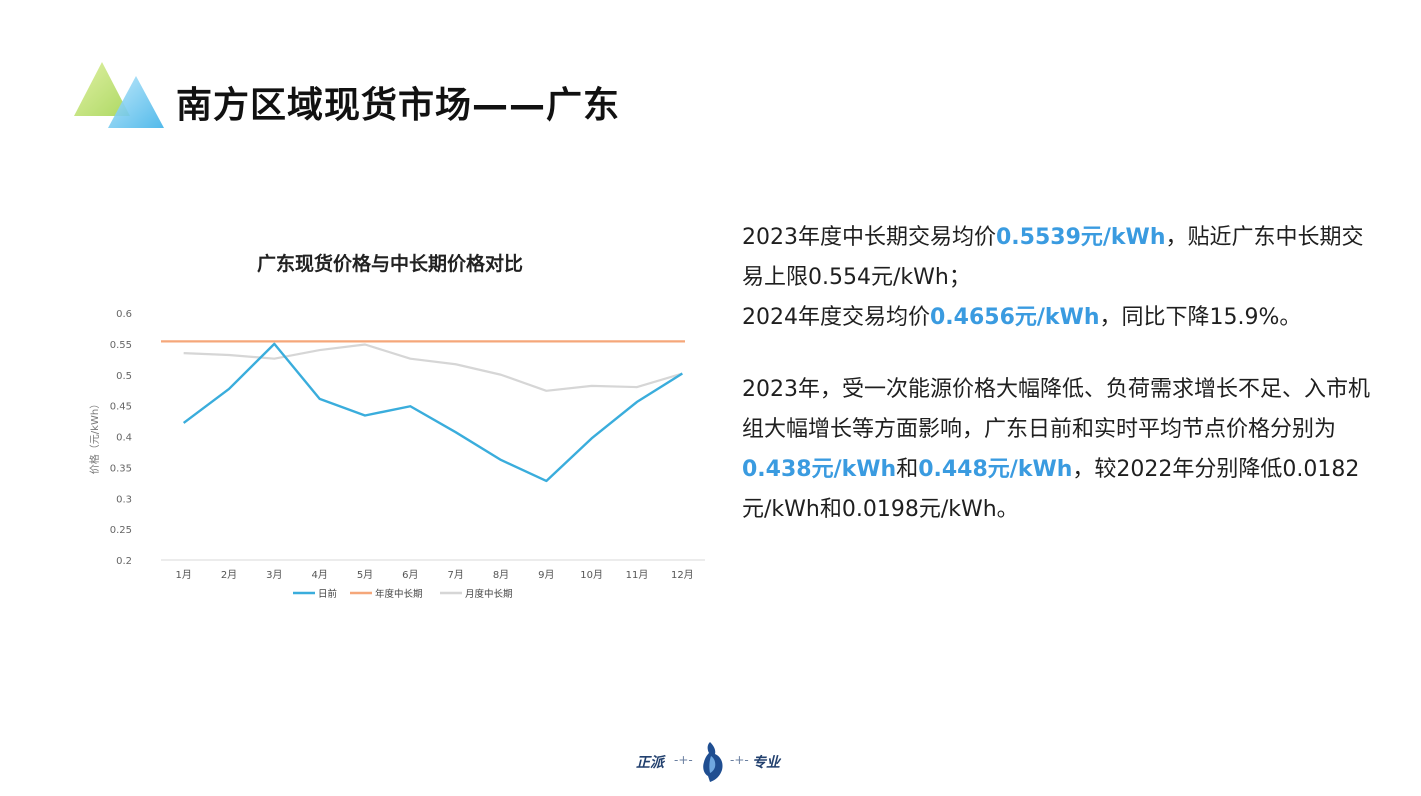 The image size is (1421, 796). I want to click on eagle-logo-icon, so click(713, 762).